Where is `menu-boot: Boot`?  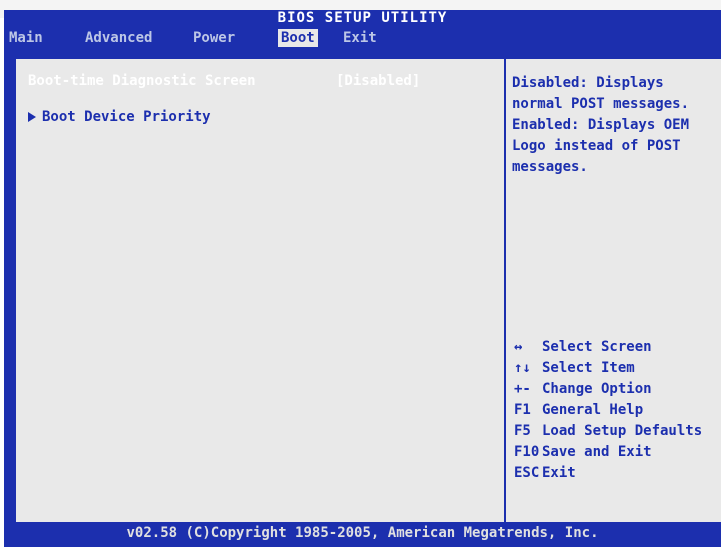
menu-boot: Boot is located at coordinates (298, 38).